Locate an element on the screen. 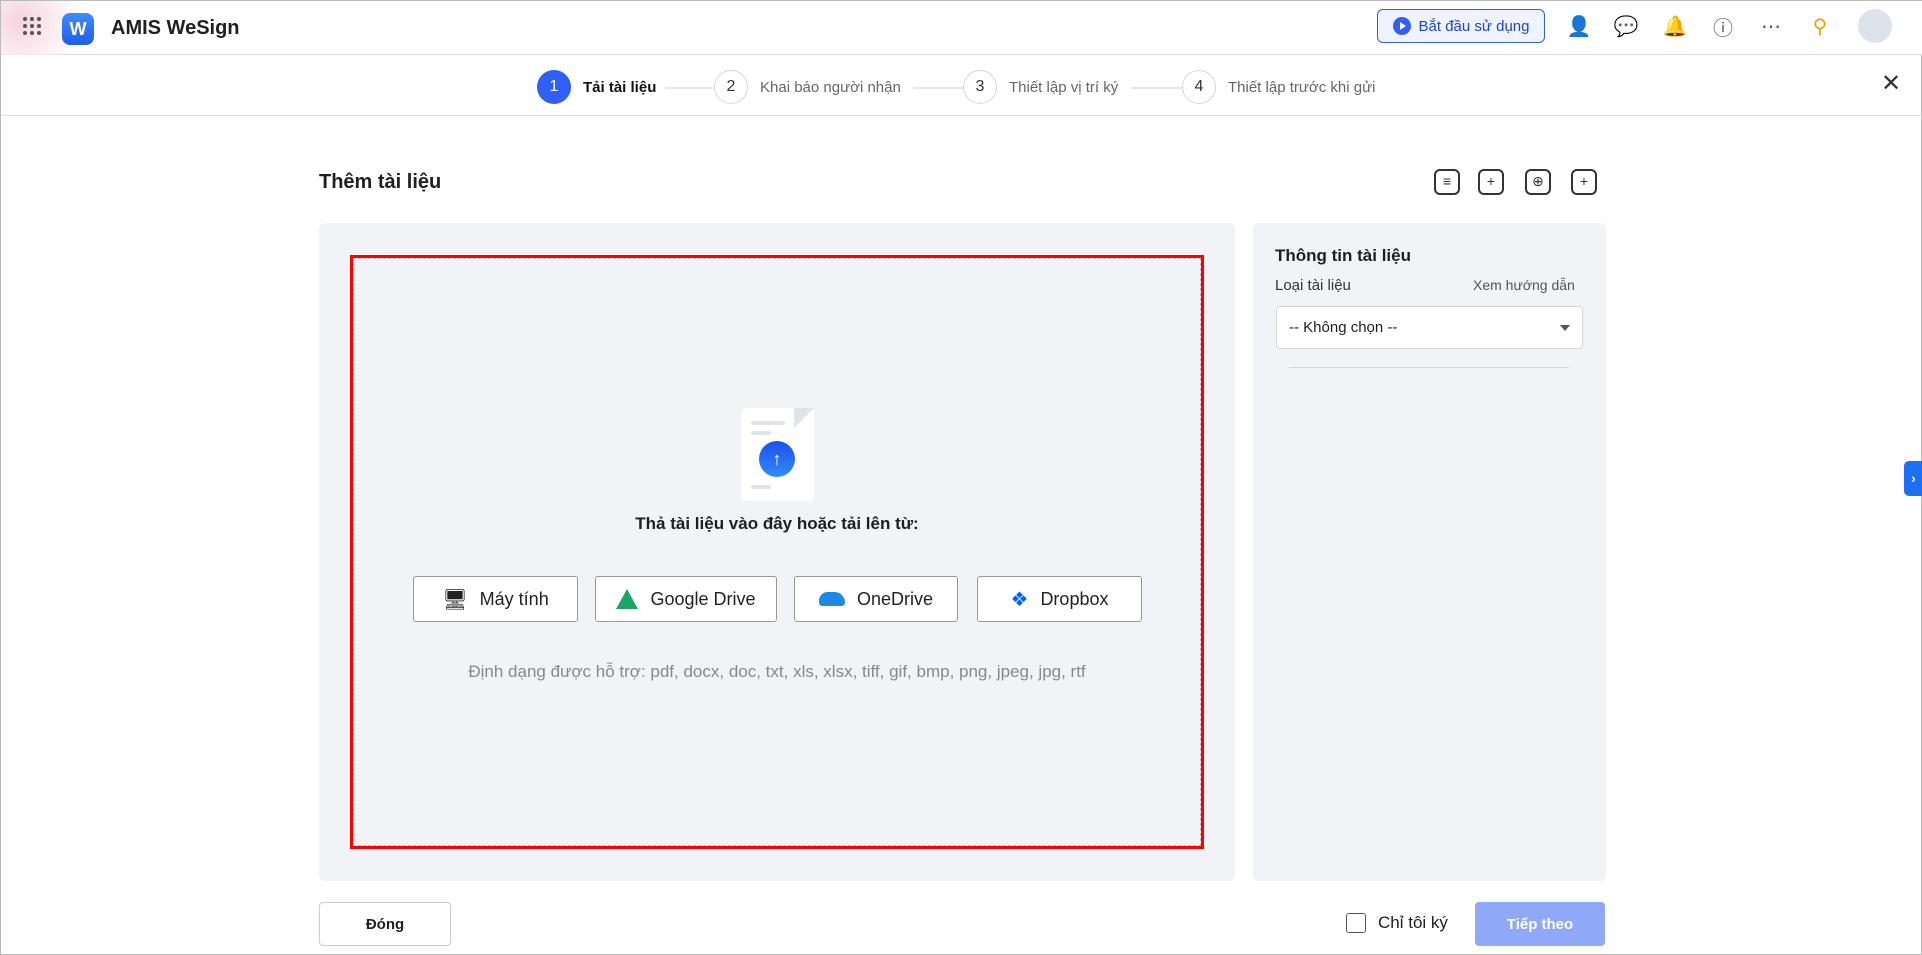 Image resolution: width=1922 pixels, height=955 pixels. gift-icon: ⚲ is located at coordinates (1820, 26).